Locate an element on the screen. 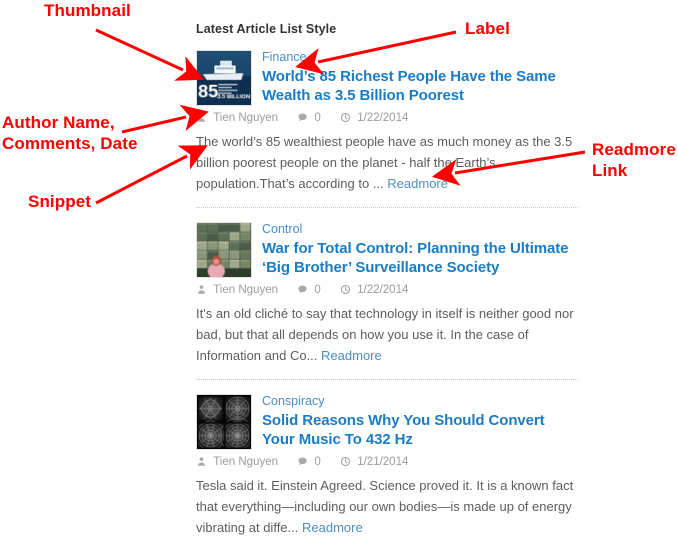 Image resolution: width=677 pixels, height=551 pixels. page-title: Latest Article List Style is located at coordinates (266, 29).